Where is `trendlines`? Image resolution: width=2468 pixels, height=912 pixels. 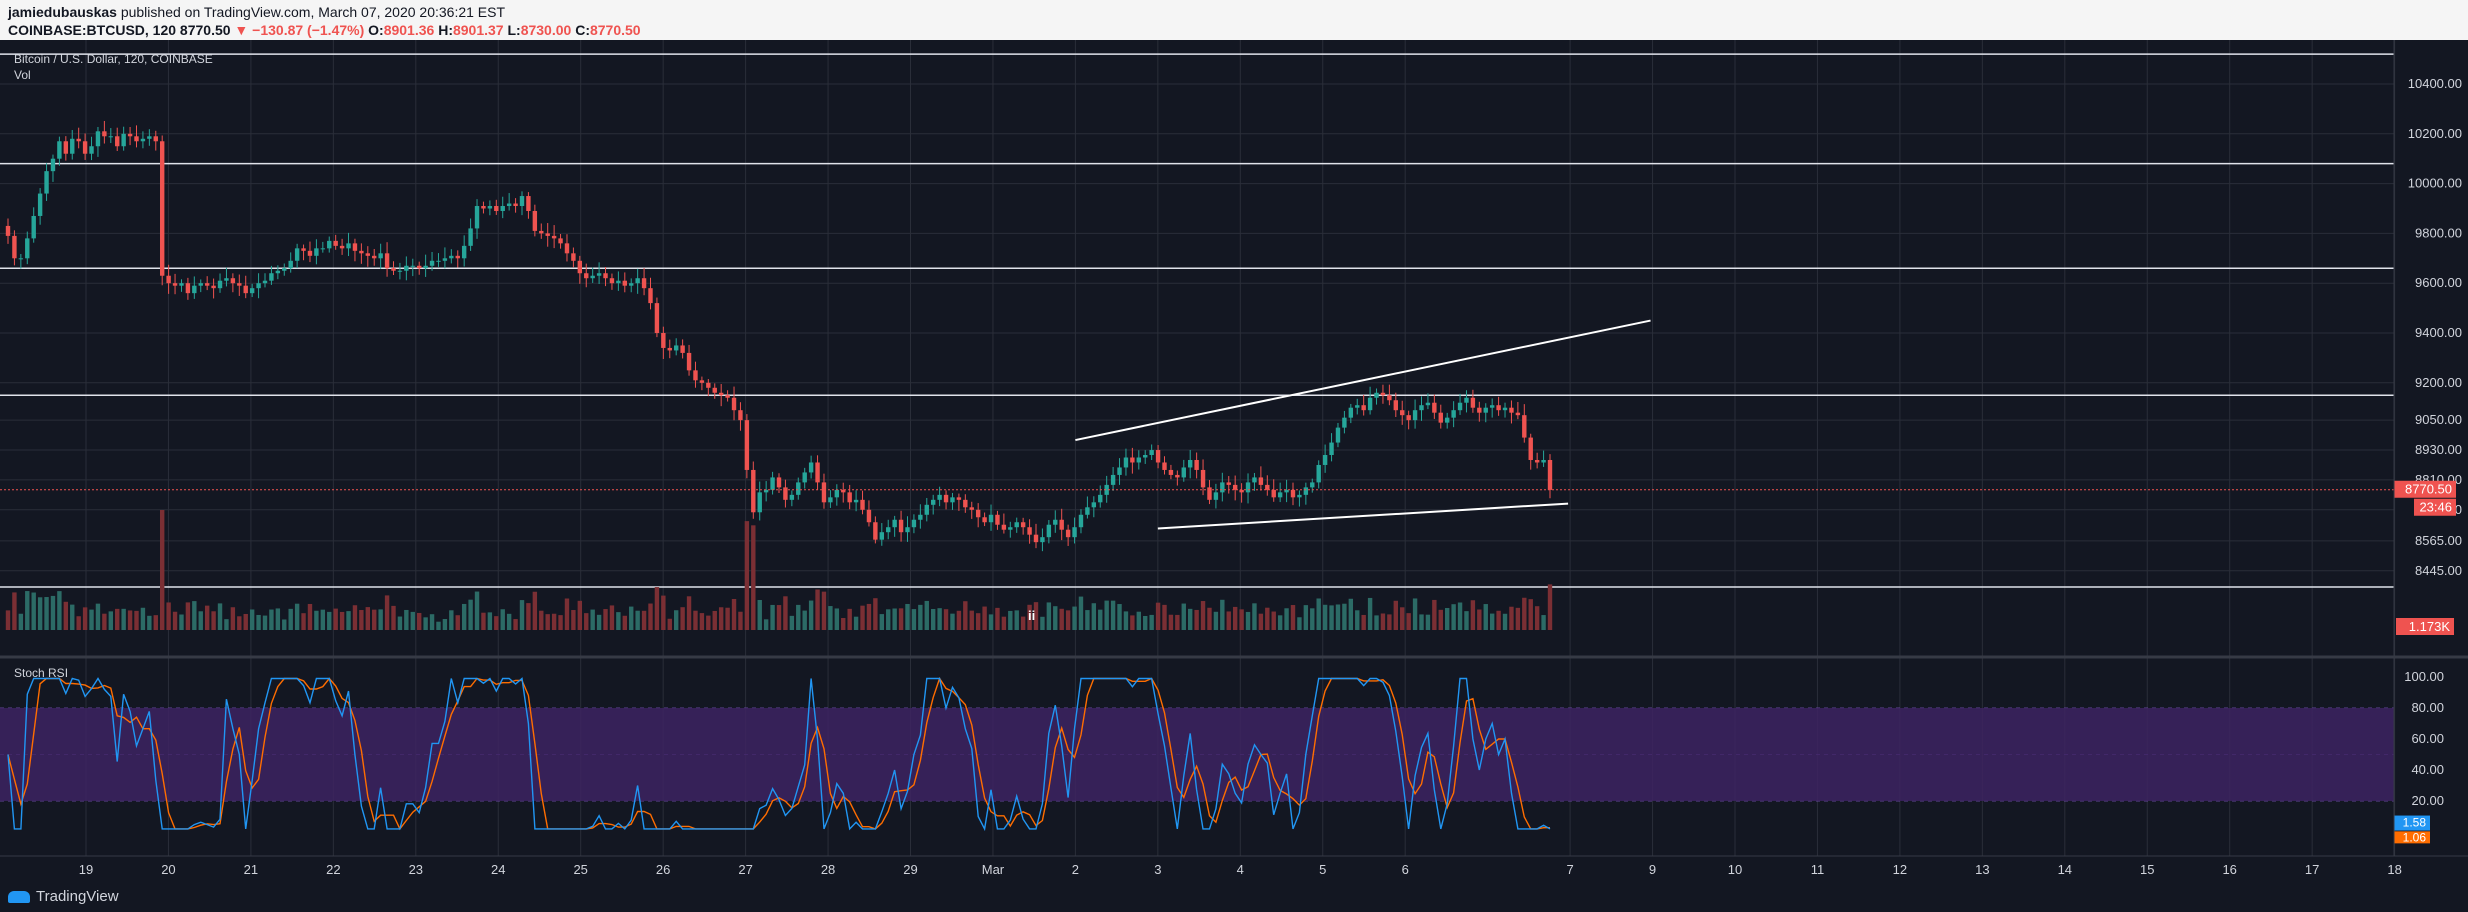 trendlines is located at coordinates (1363, 424).